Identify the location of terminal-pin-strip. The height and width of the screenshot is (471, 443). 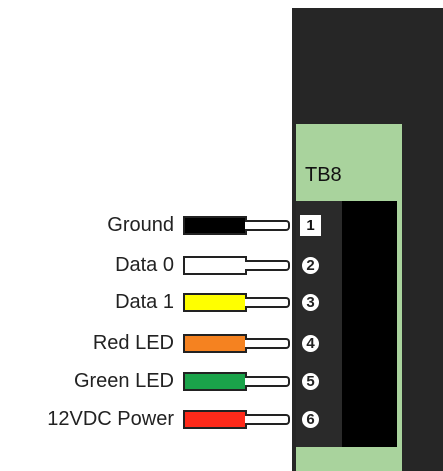
(319, 324).